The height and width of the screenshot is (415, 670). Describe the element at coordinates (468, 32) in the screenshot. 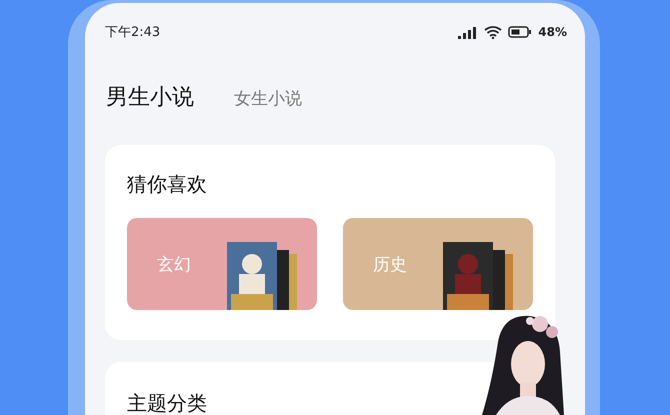

I see `signal-icon` at that location.